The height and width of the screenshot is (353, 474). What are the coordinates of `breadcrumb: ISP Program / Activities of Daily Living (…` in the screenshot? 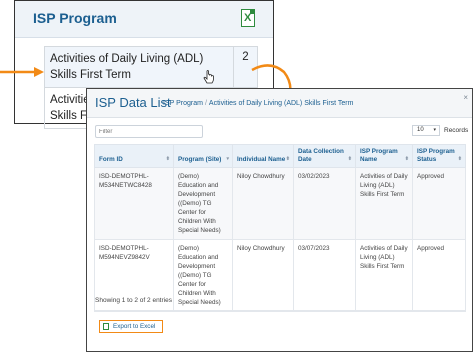 It's located at (258, 103).